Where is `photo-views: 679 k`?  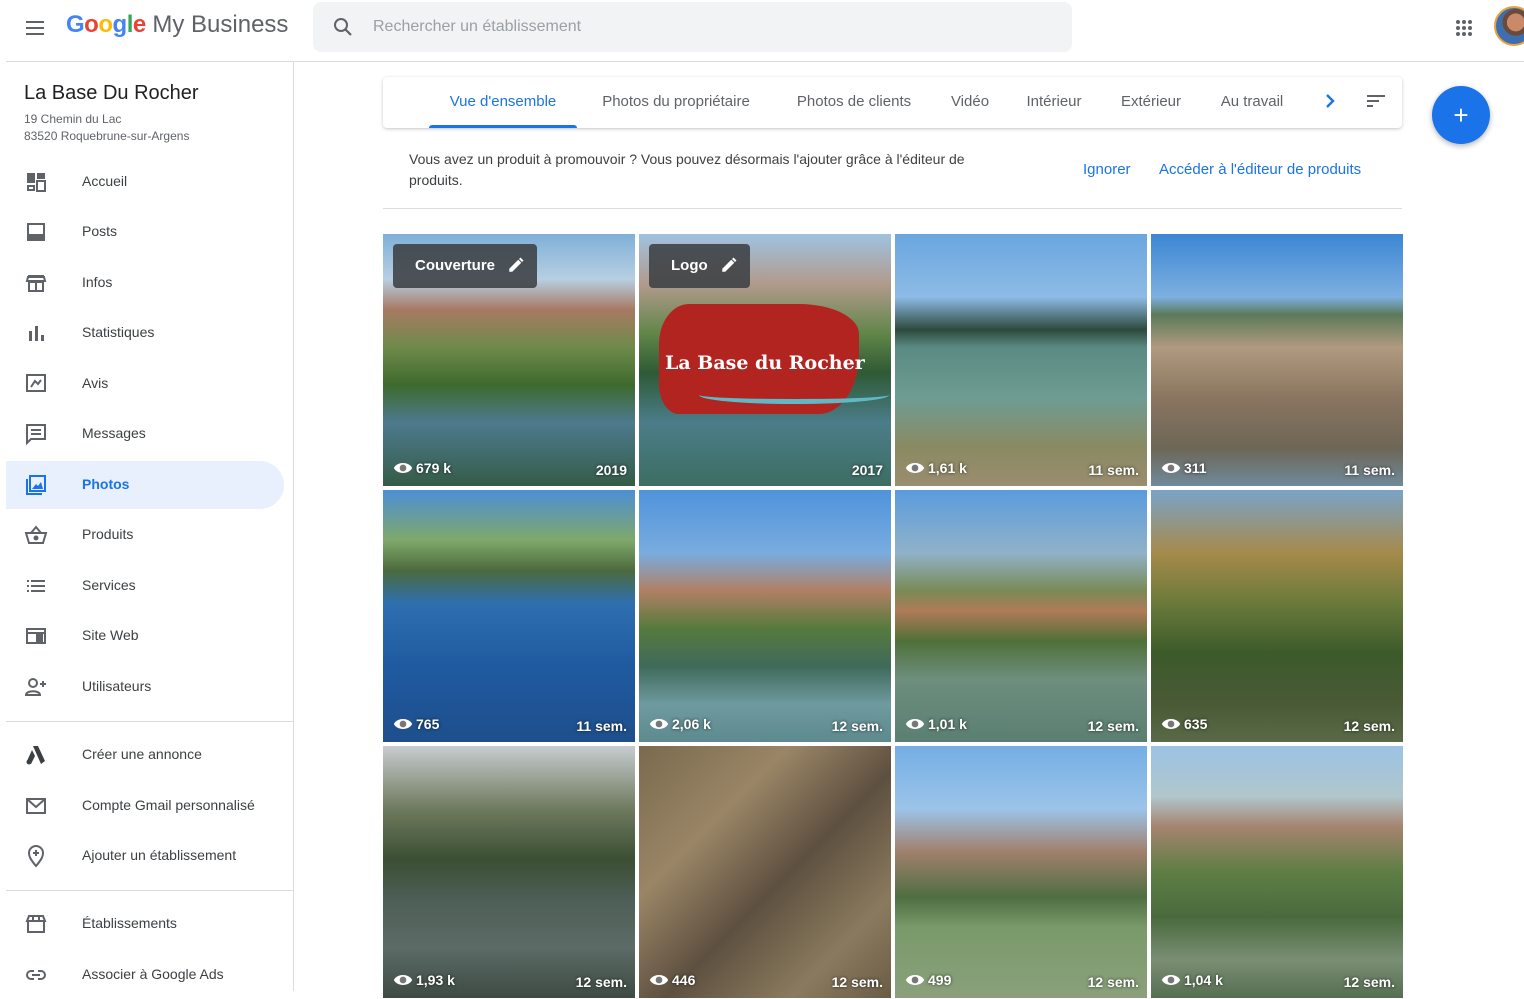 photo-views: 679 k is located at coordinates (422, 468).